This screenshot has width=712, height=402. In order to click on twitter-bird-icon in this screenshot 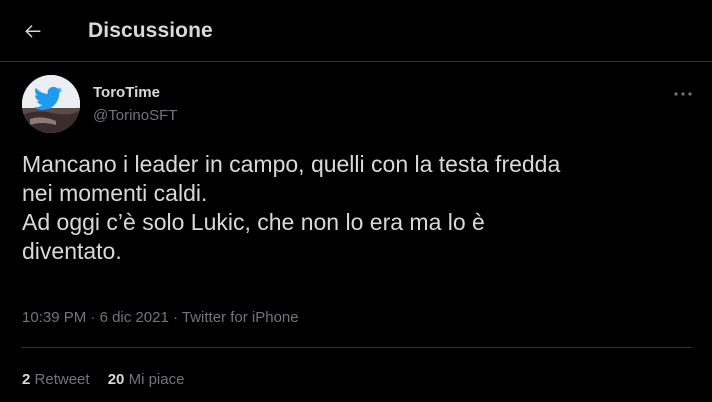, I will do `click(51, 104)`.